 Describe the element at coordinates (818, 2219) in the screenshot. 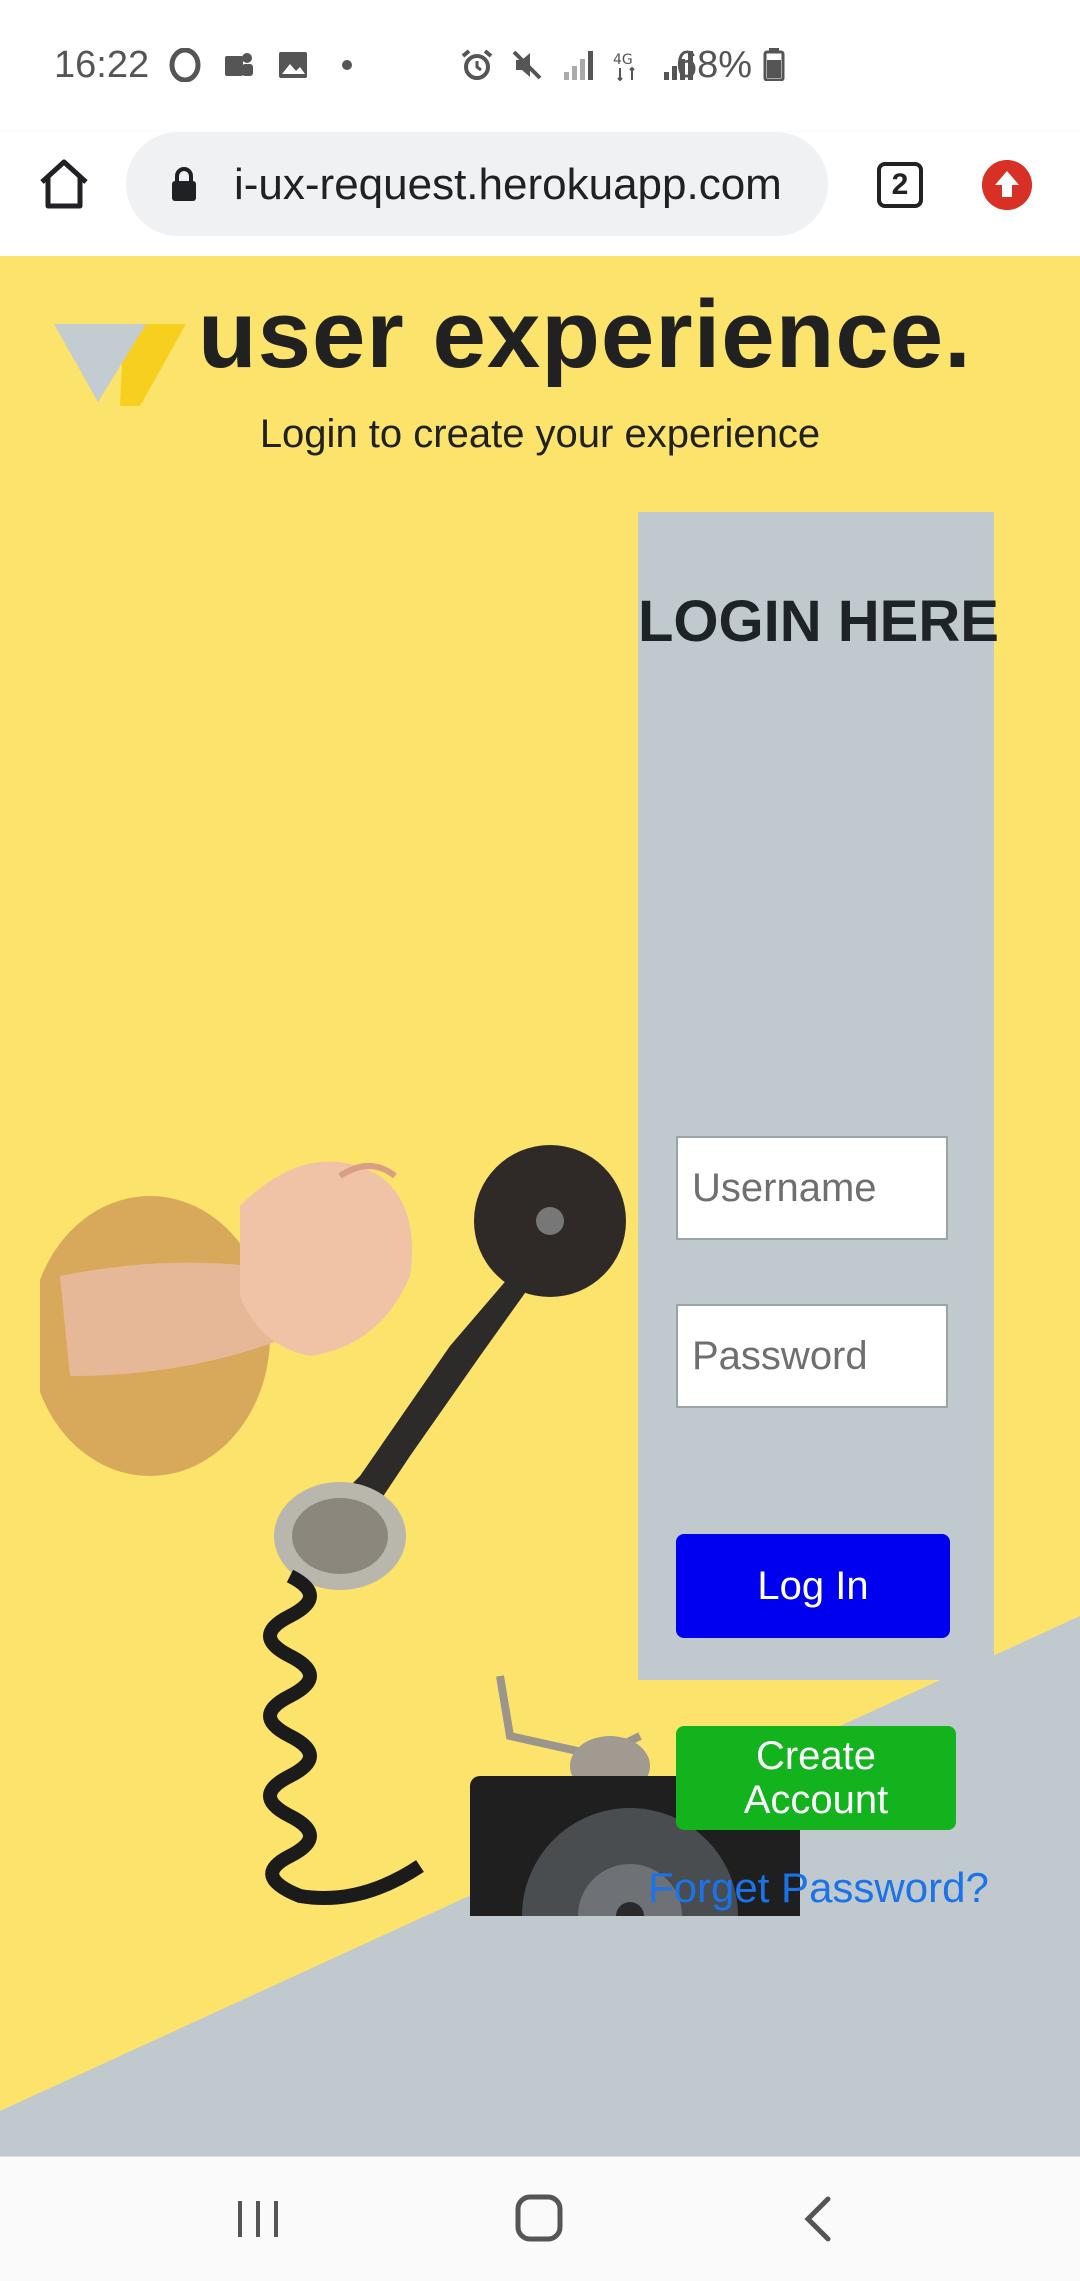

I see `back-icon` at that location.